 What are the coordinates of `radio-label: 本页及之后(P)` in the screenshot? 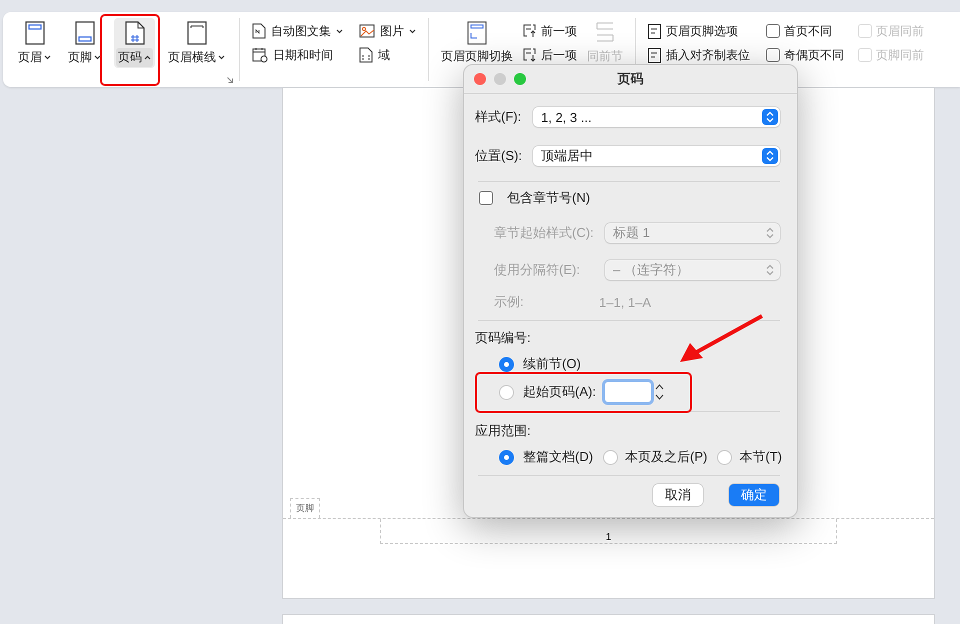 It's located at (666, 457).